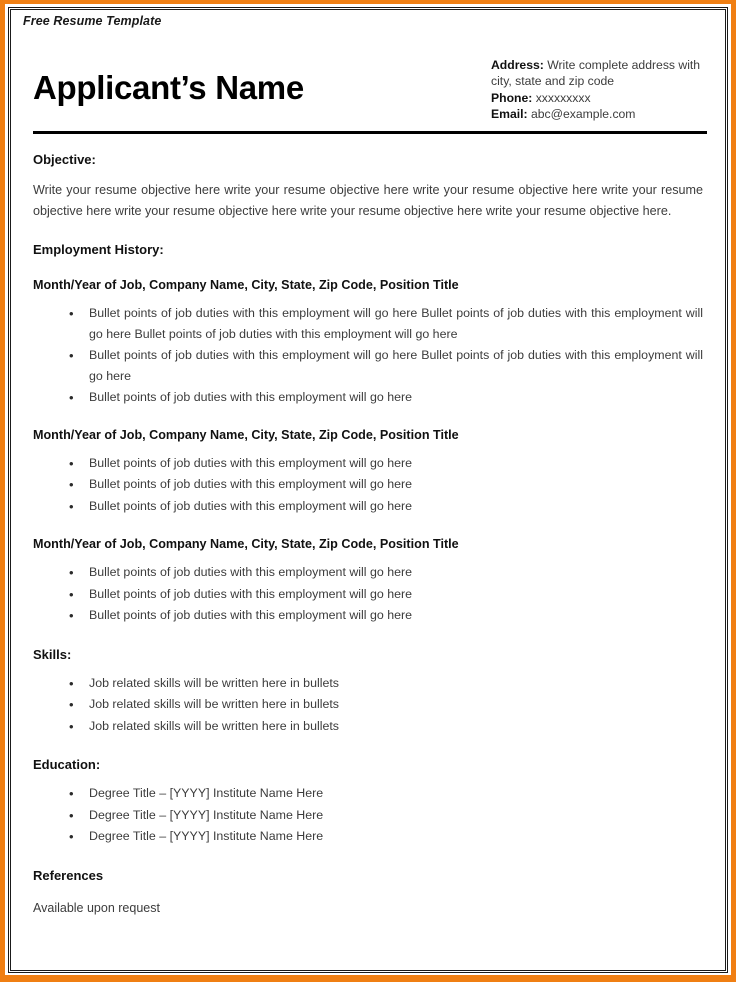  I want to click on section-heading-skills: Skills:, so click(52, 654).